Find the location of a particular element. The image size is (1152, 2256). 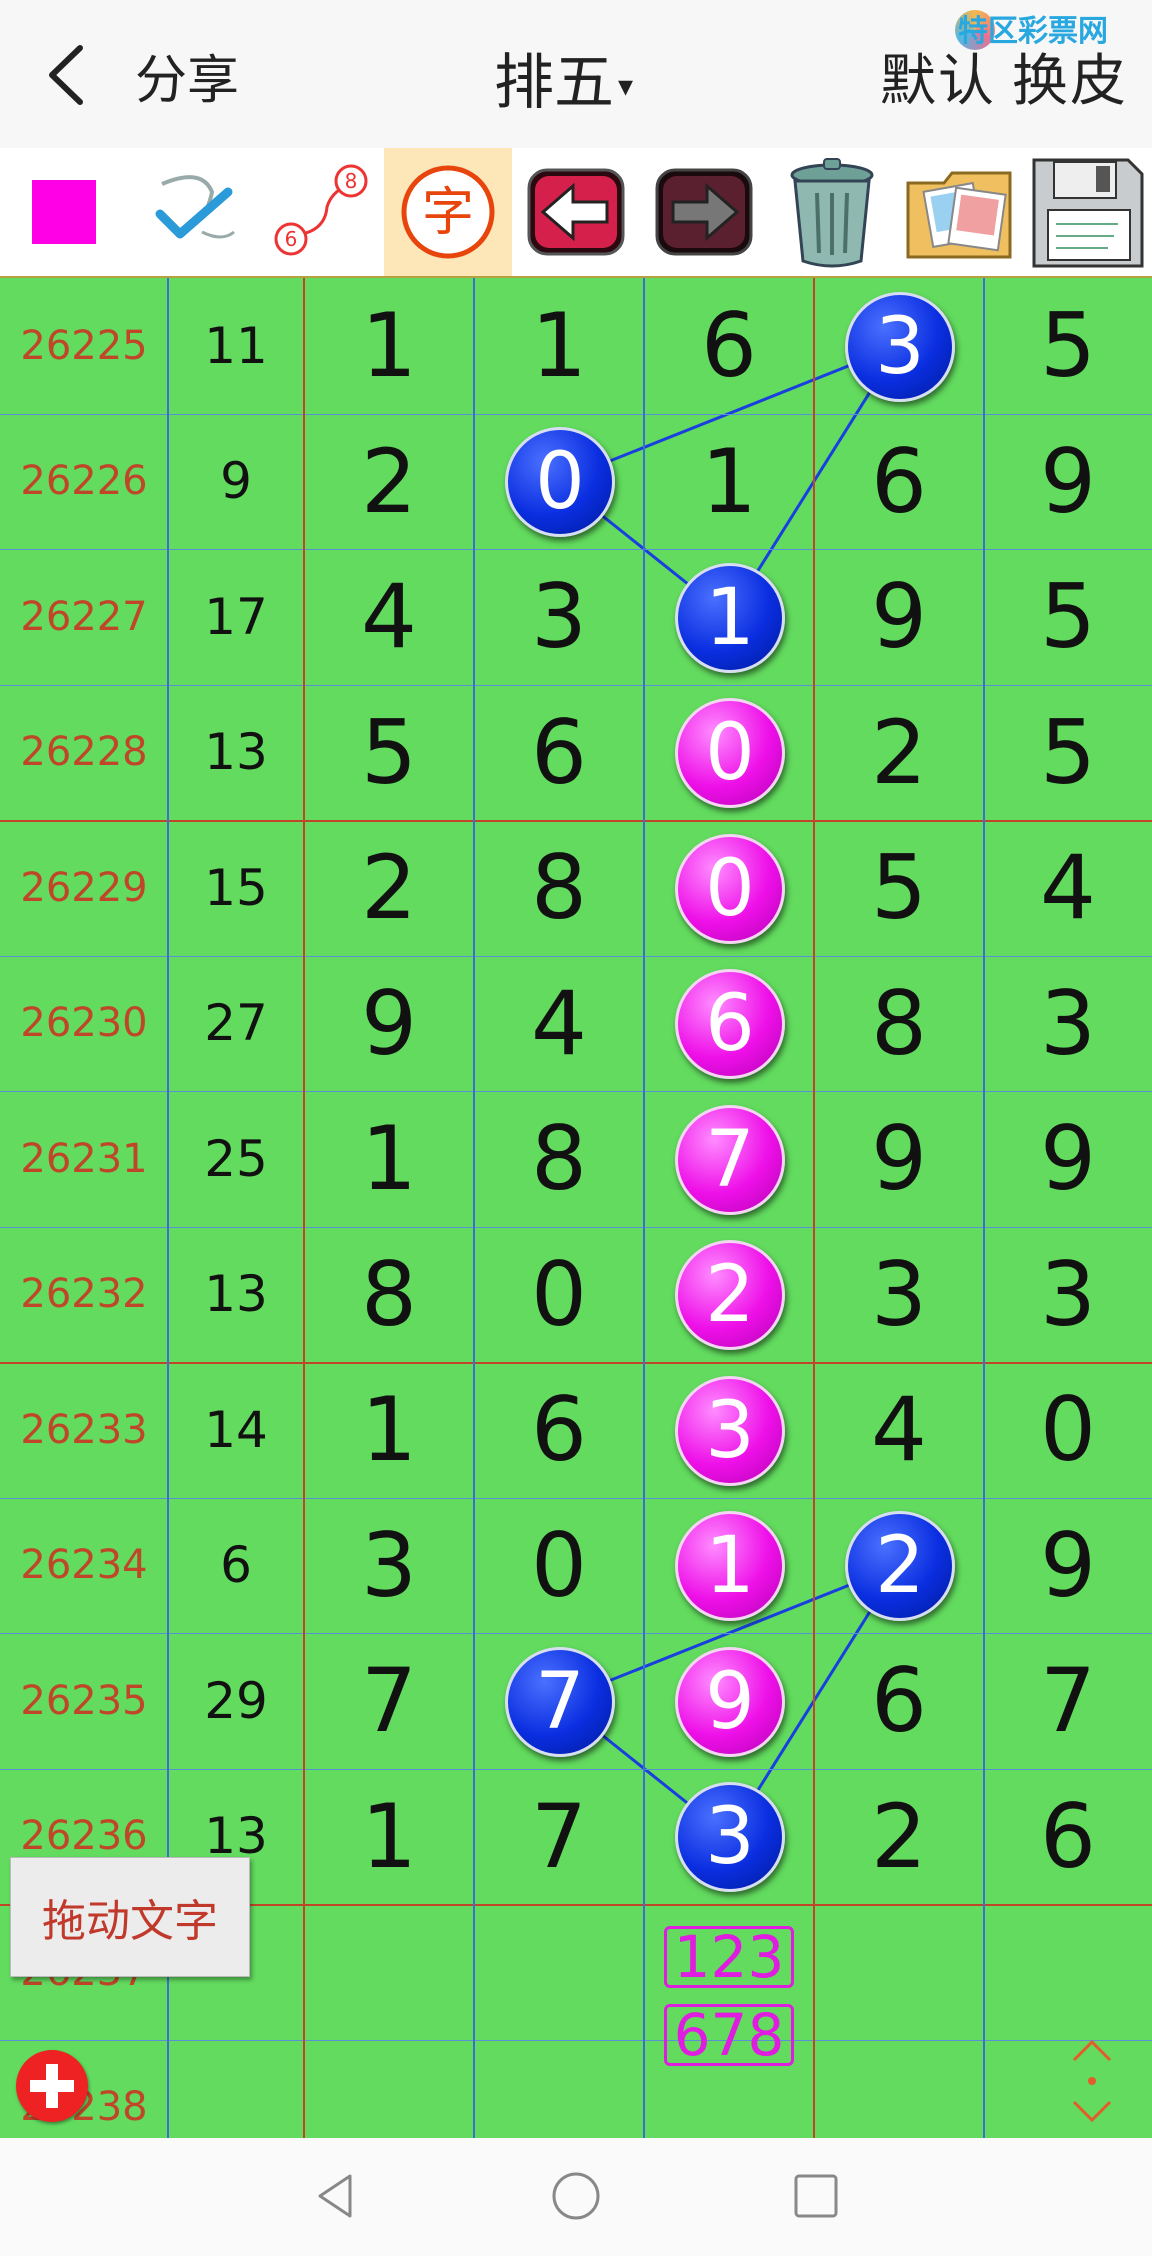

char-mode-label: 字 is located at coordinates (448, 213).